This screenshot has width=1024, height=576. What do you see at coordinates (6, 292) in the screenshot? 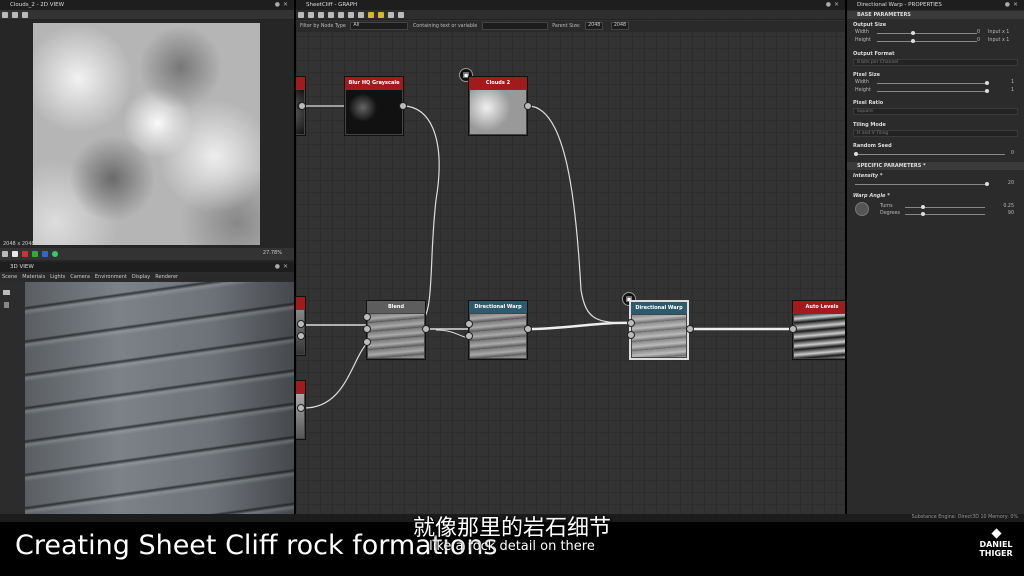
I see `camera-icon` at bounding box center [6, 292].